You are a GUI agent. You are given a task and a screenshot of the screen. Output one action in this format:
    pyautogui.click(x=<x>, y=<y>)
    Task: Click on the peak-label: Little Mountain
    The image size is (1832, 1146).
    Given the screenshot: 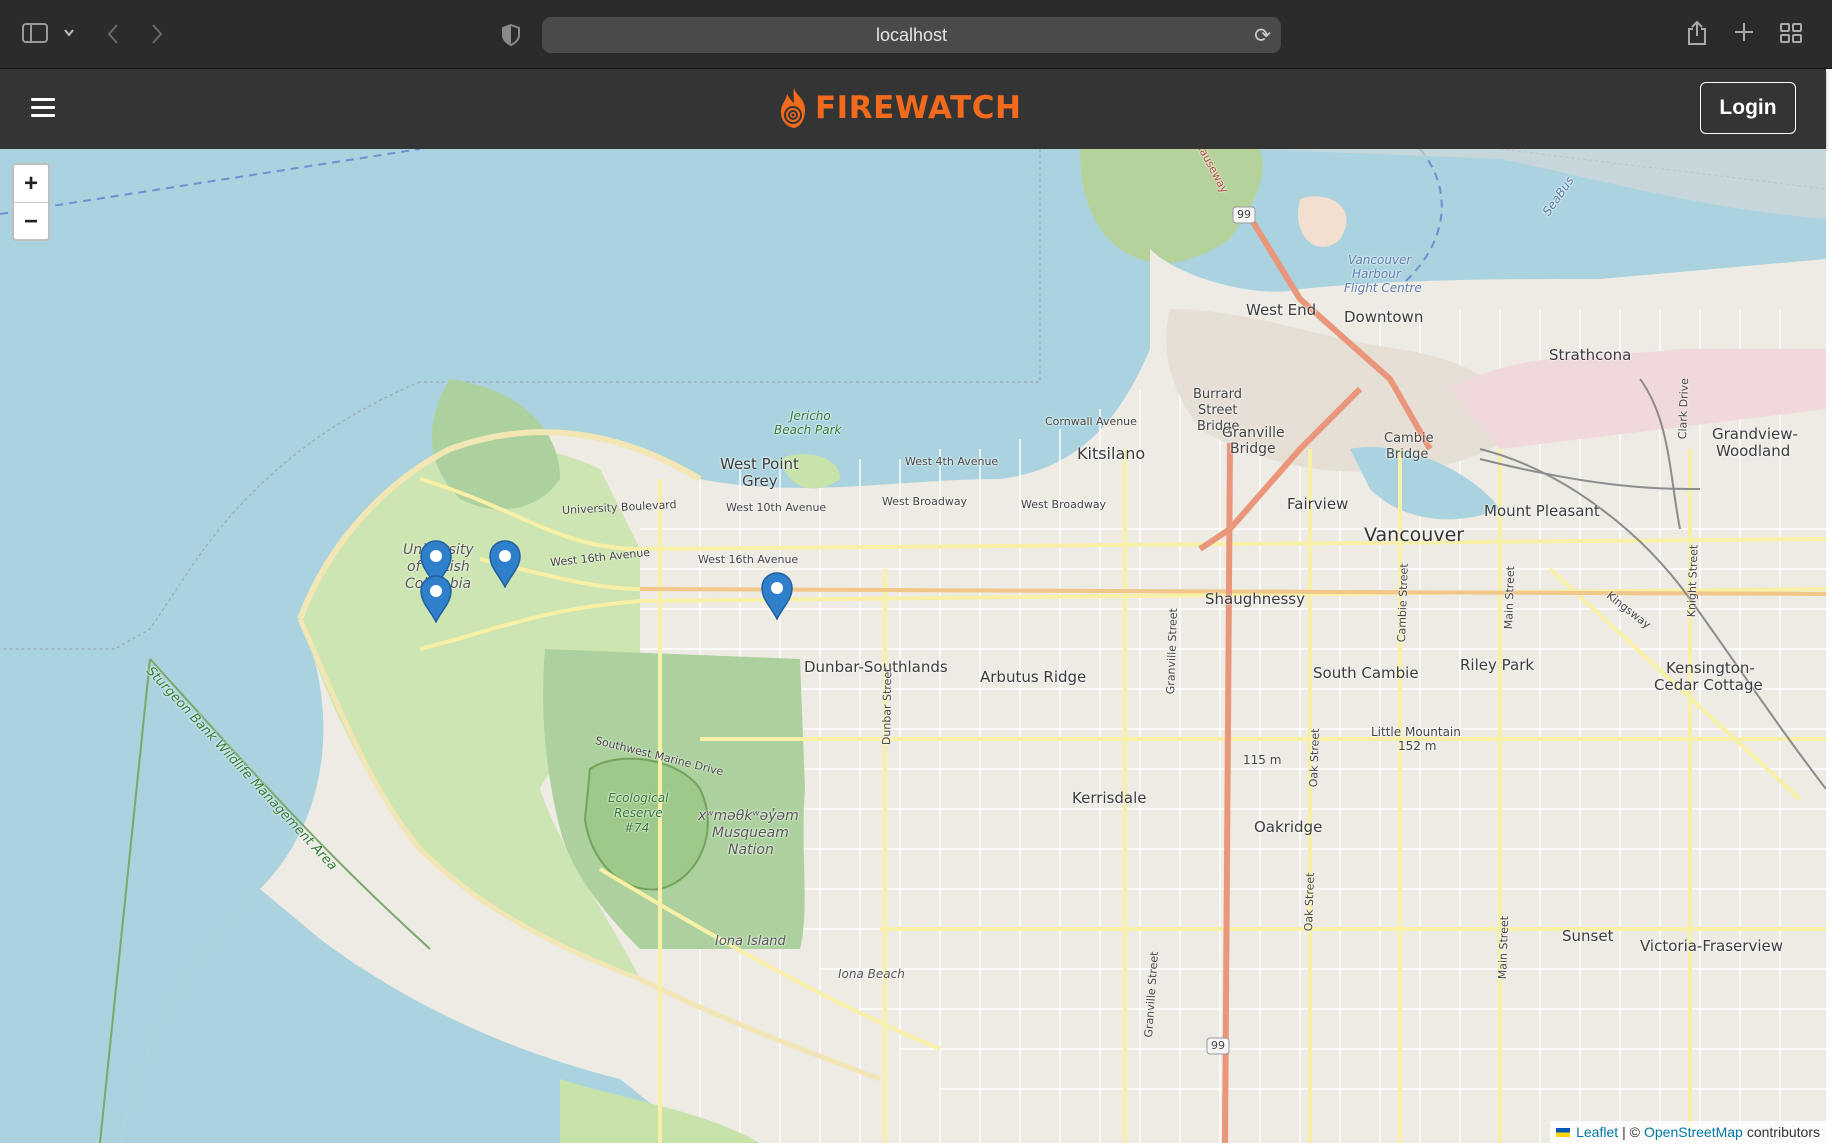 What is the action you would take?
    pyautogui.click(x=1416, y=732)
    